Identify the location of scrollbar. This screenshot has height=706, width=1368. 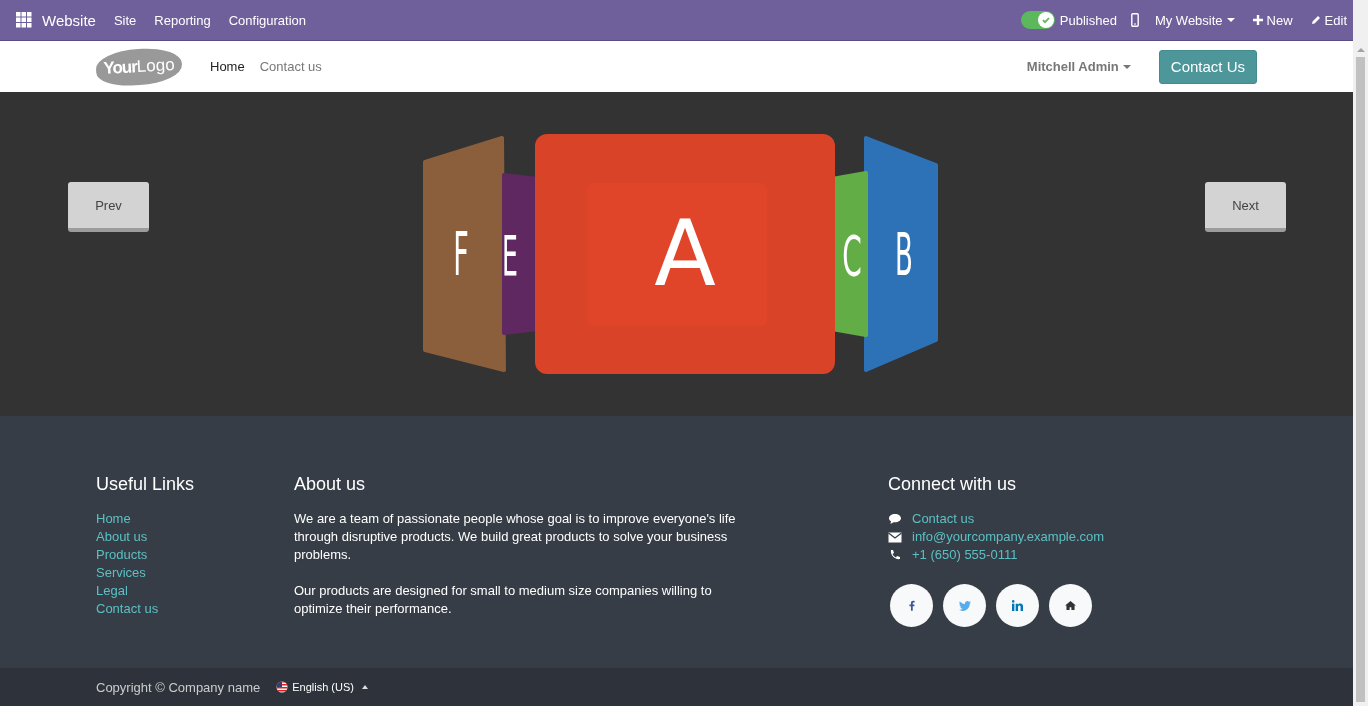
(1360, 353).